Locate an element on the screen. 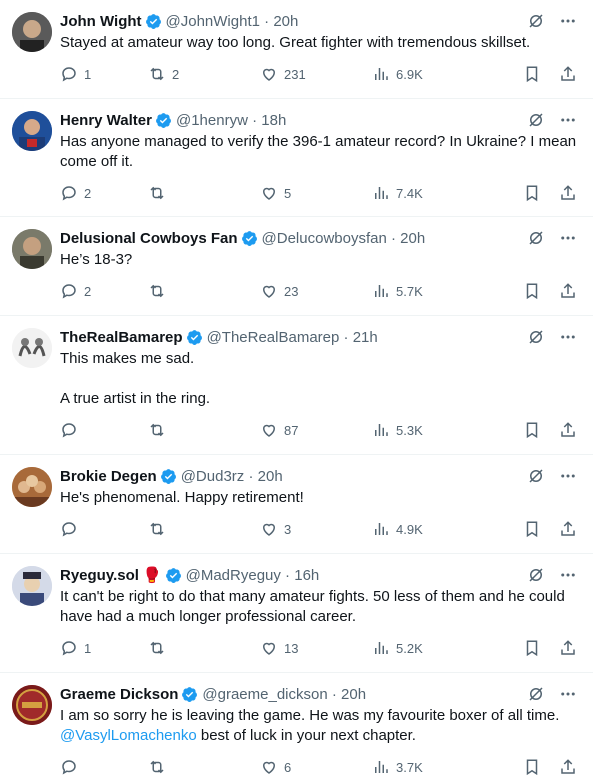  like-button: 231 is located at coordinates (316, 74).